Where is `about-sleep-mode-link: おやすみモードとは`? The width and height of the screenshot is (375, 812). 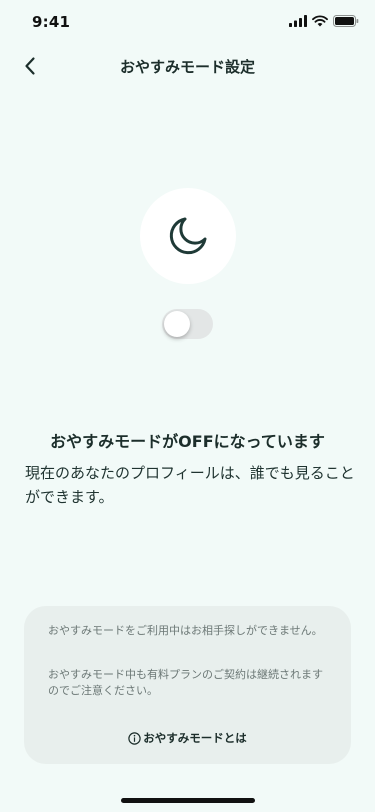
about-sleep-mode-link: おやすみモードとは is located at coordinates (187, 738).